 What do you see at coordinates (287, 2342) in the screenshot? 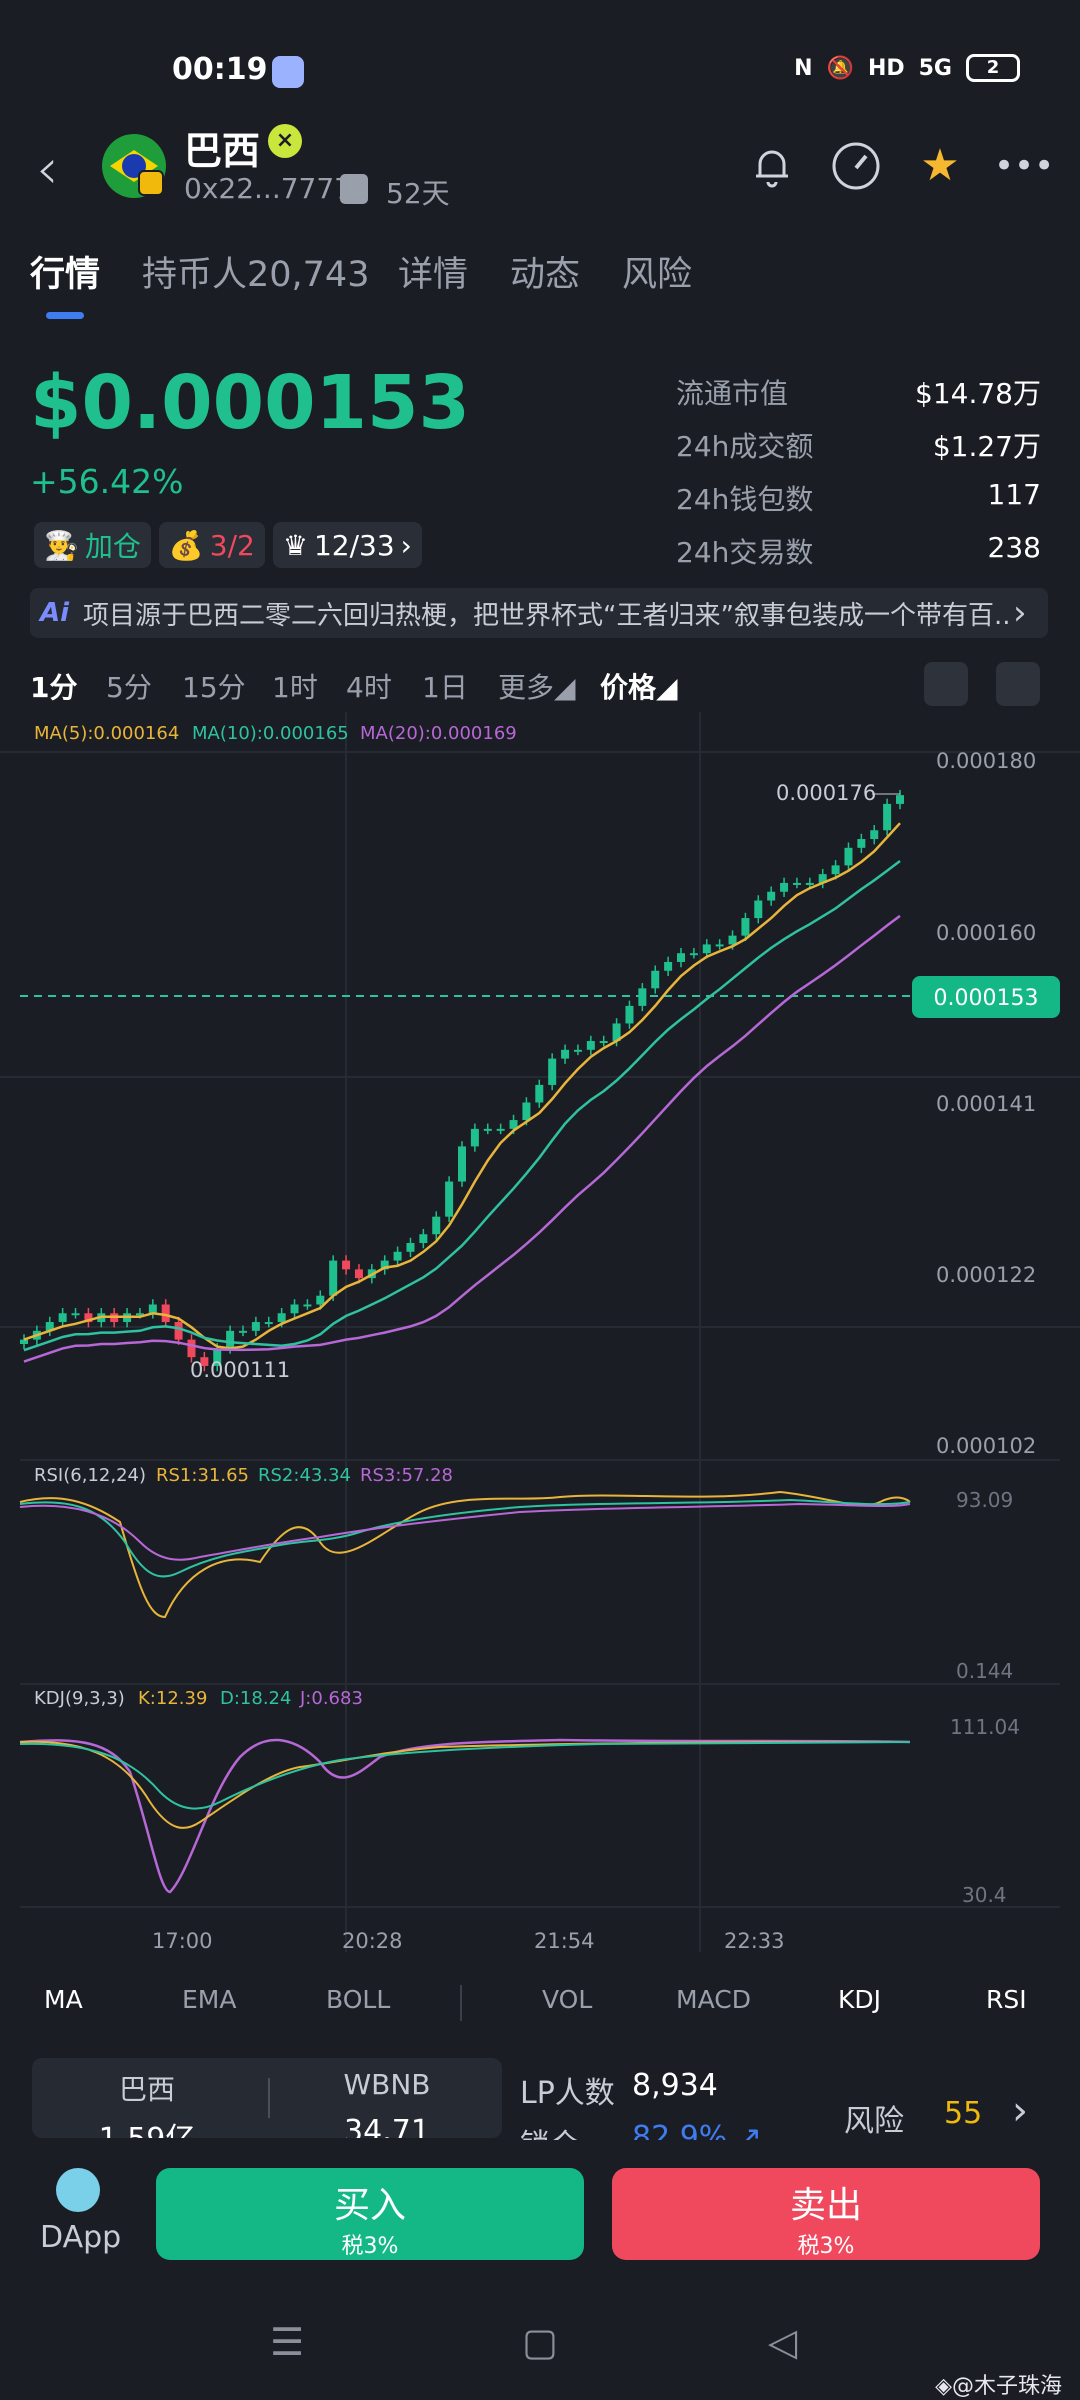
I see `menu-nav-icon: ☰` at bounding box center [287, 2342].